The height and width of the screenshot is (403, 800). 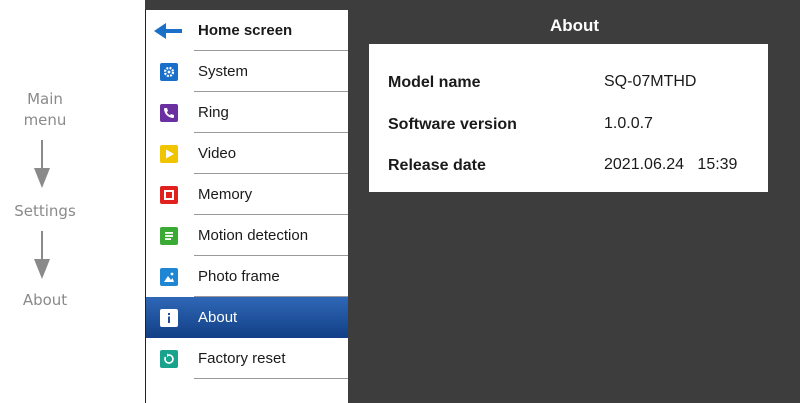 I want to click on guide-step-main-menu-line2: menu, so click(x=45, y=120).